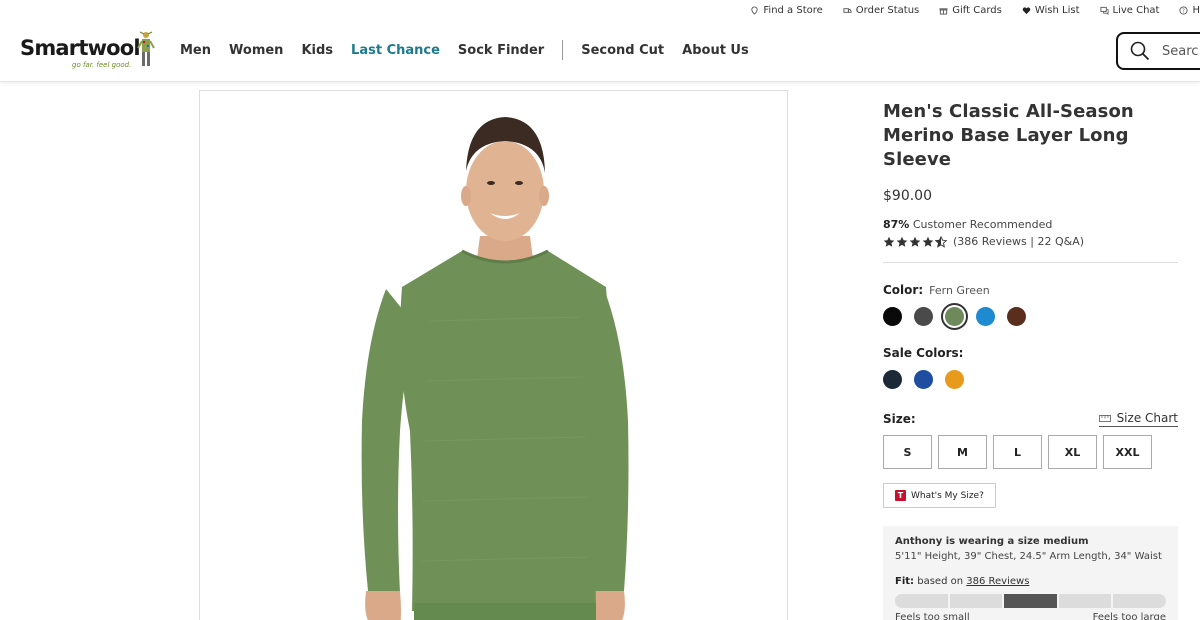  I want to click on divider, so click(1030, 262).